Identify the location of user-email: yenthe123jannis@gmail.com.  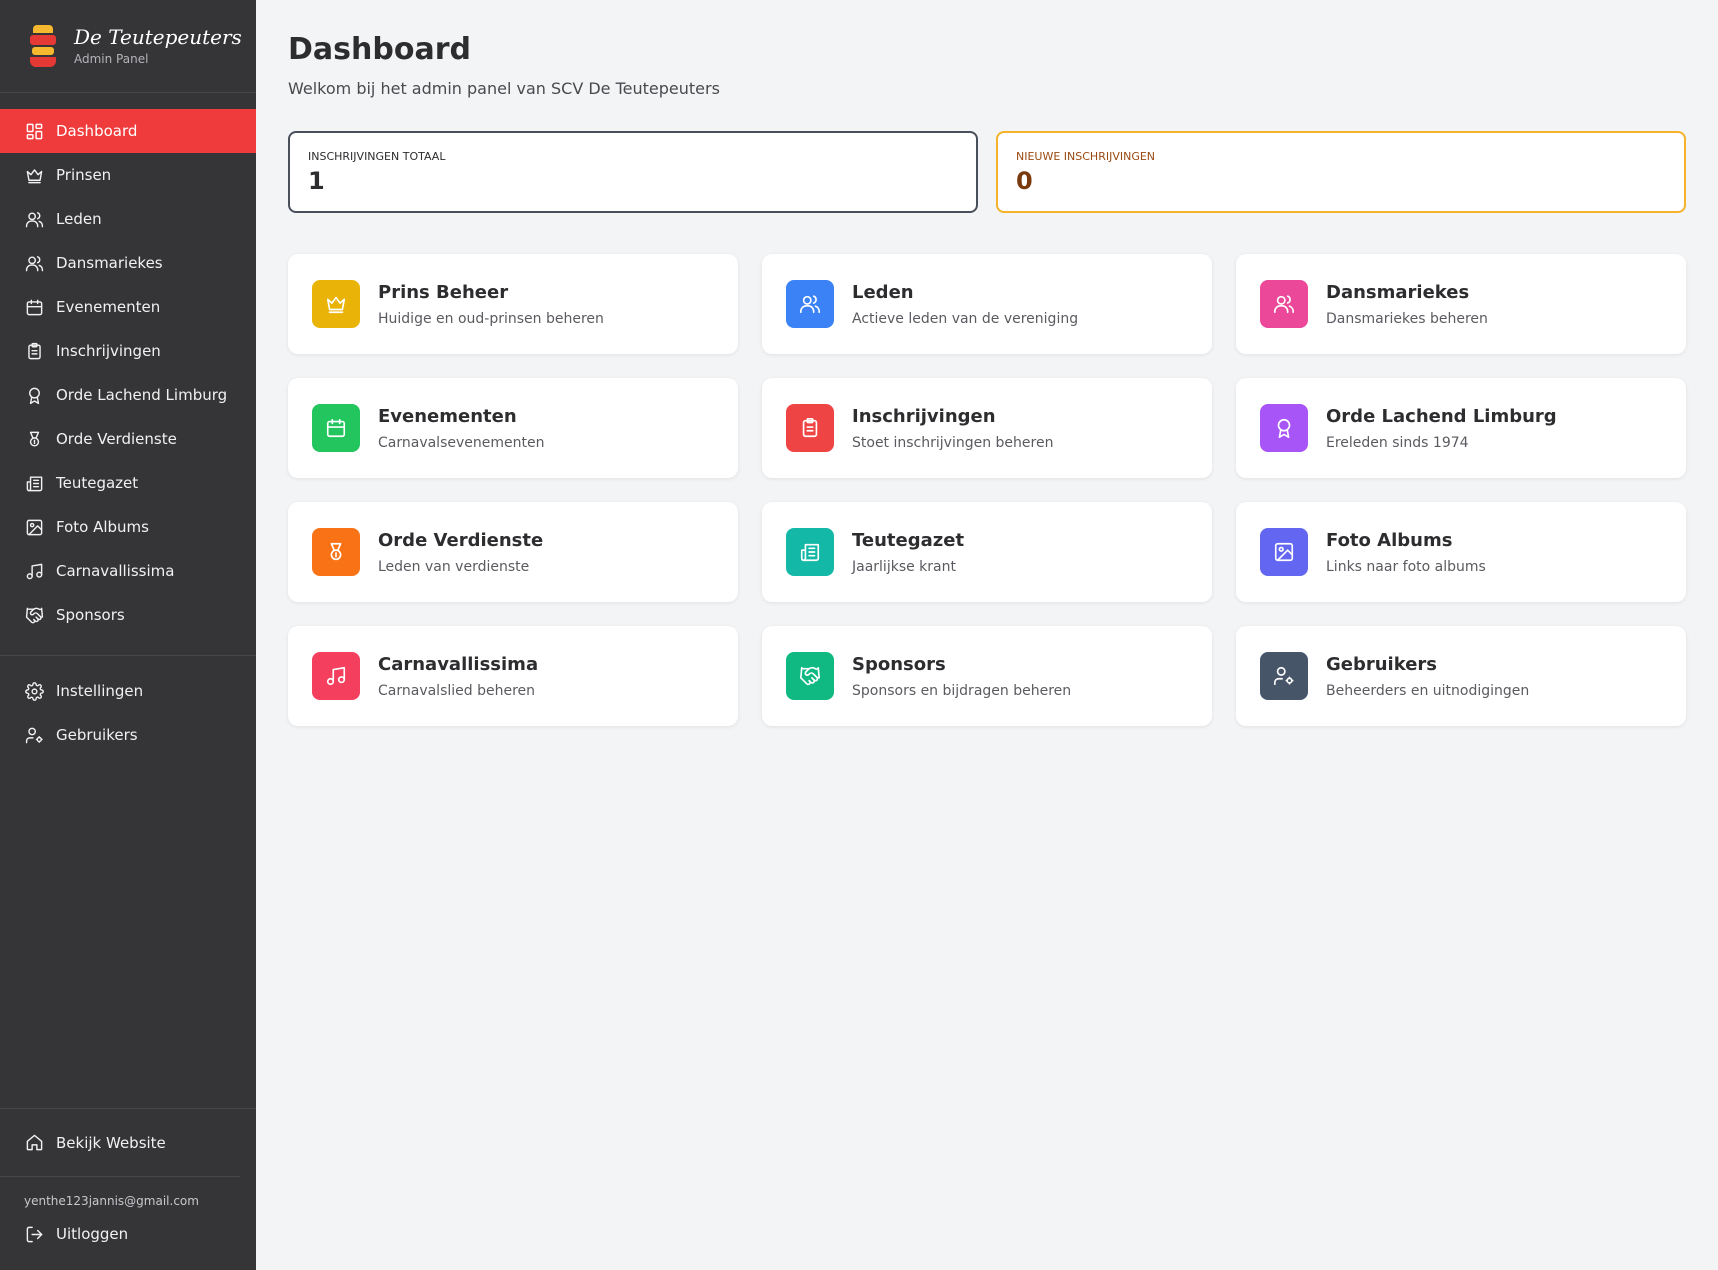
(111, 1201).